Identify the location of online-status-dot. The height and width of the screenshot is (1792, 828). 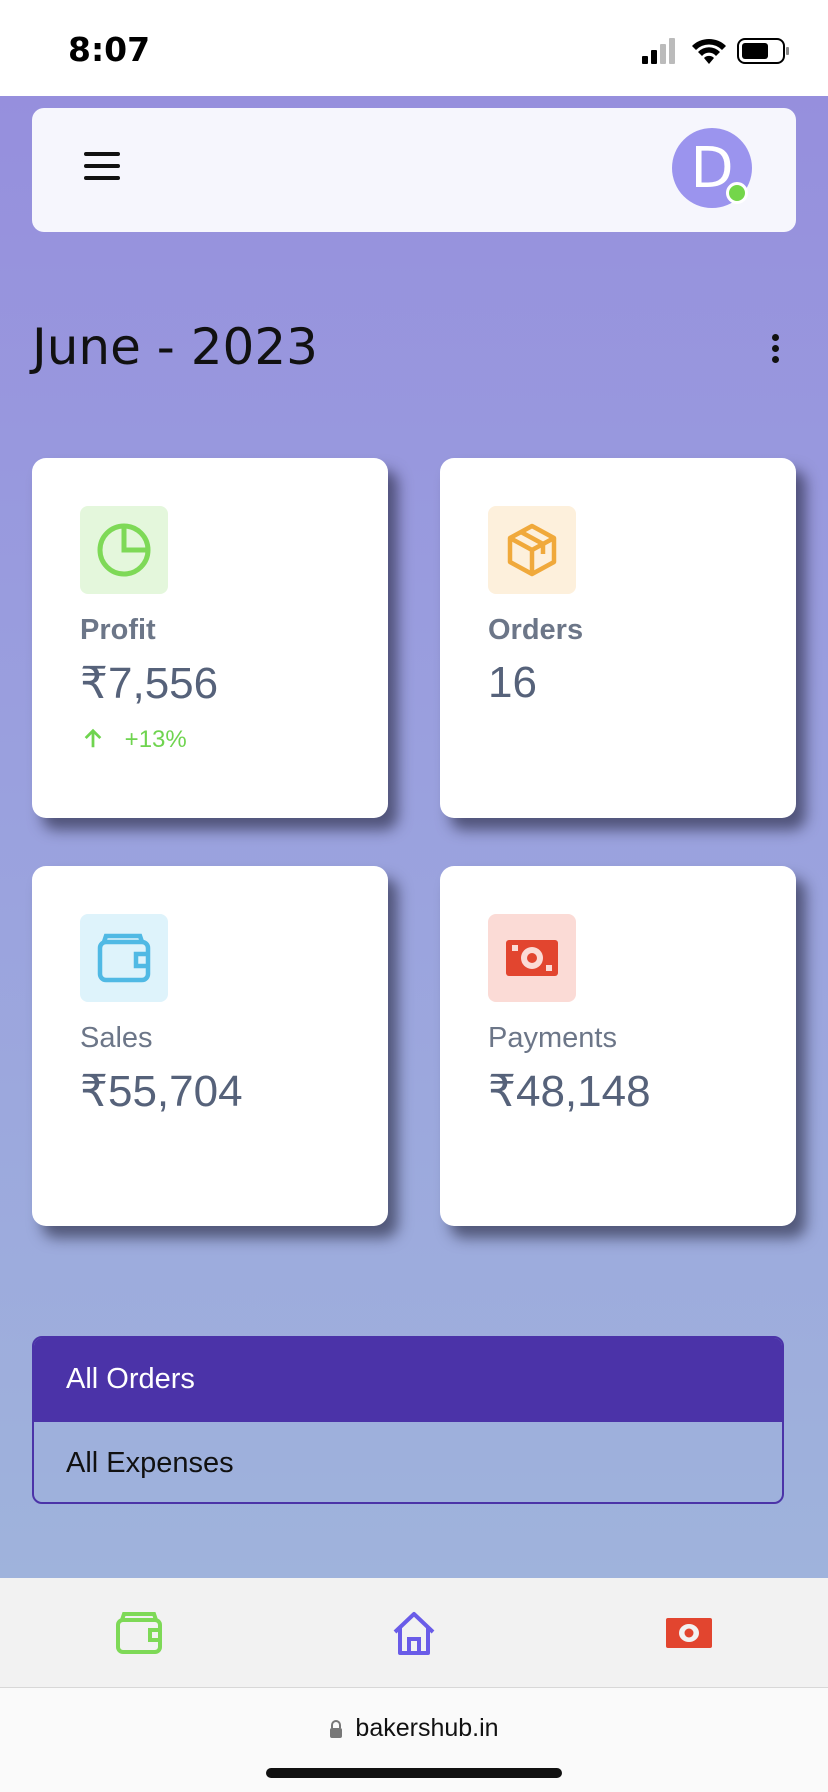
(737, 193).